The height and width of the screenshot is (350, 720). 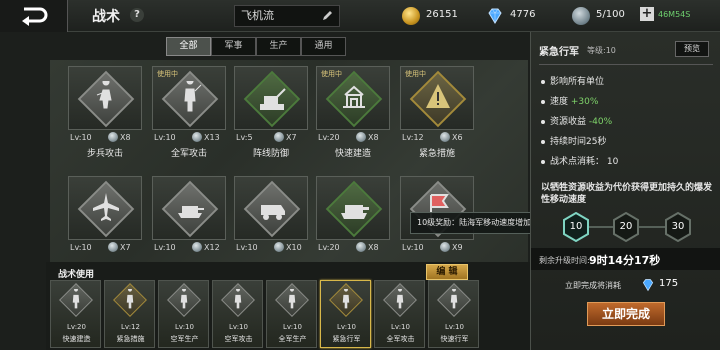 What do you see at coordinates (238, 339) in the screenshot?
I see `slot-name: 空军攻击` at bounding box center [238, 339].